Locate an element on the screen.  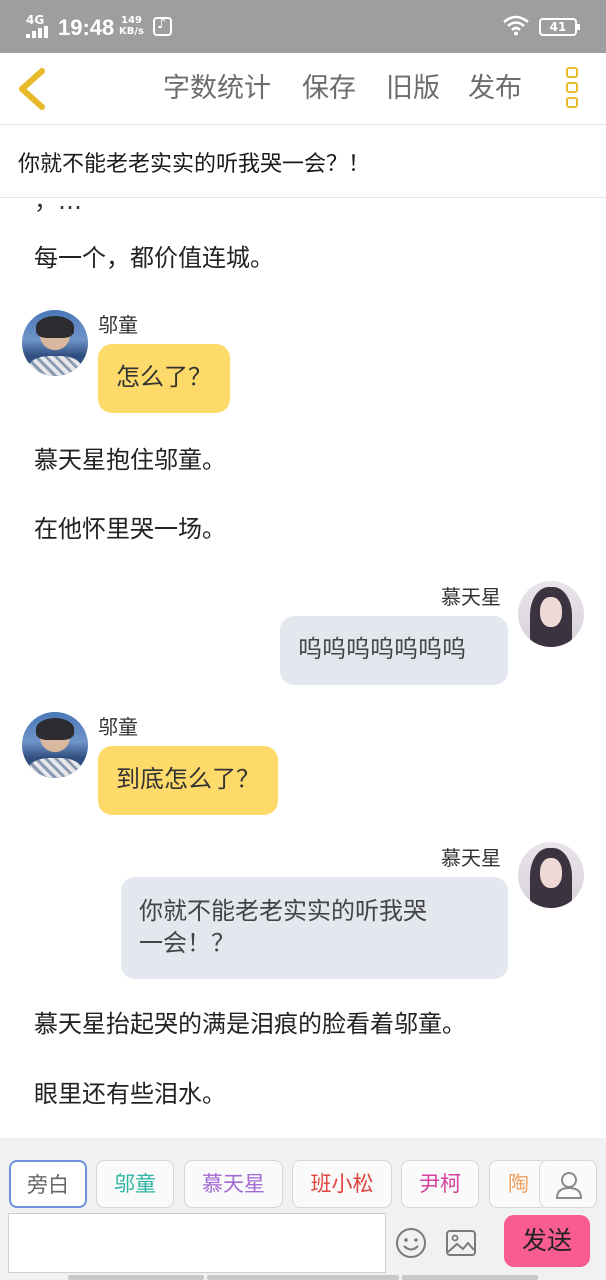
user-icon is located at coordinates (569, 1185).